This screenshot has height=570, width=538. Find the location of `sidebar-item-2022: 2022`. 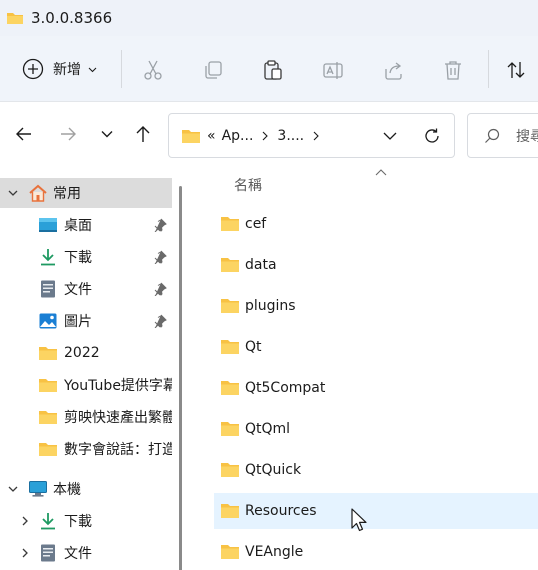

sidebar-item-2022: 2022 is located at coordinates (86, 353).